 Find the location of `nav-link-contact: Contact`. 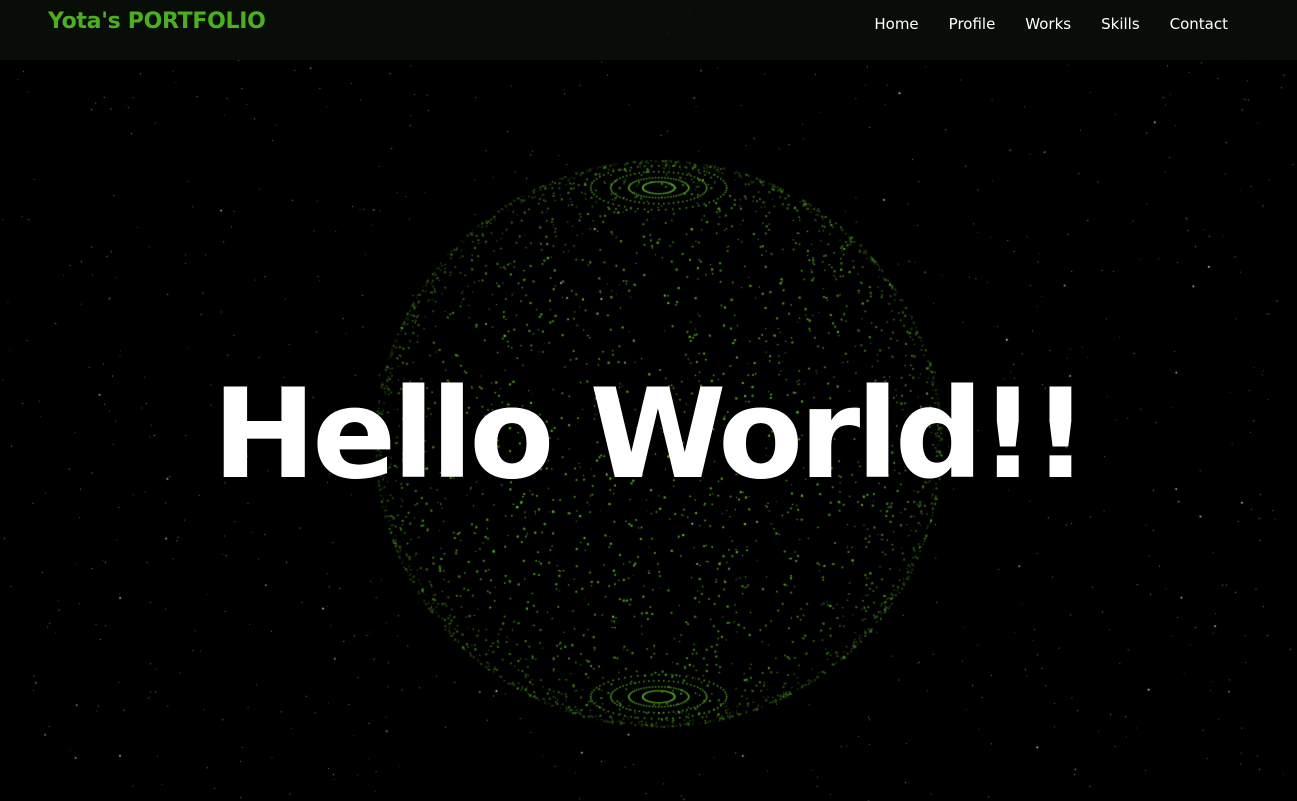

nav-link-contact: Contact is located at coordinates (1199, 24).